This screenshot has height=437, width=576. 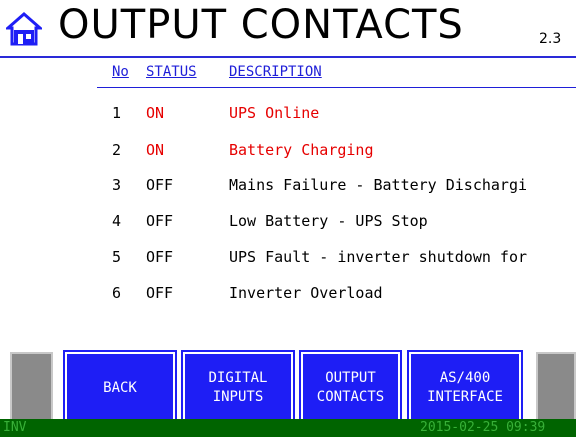 I want to click on column-header-status: STATUS, so click(x=171, y=72).